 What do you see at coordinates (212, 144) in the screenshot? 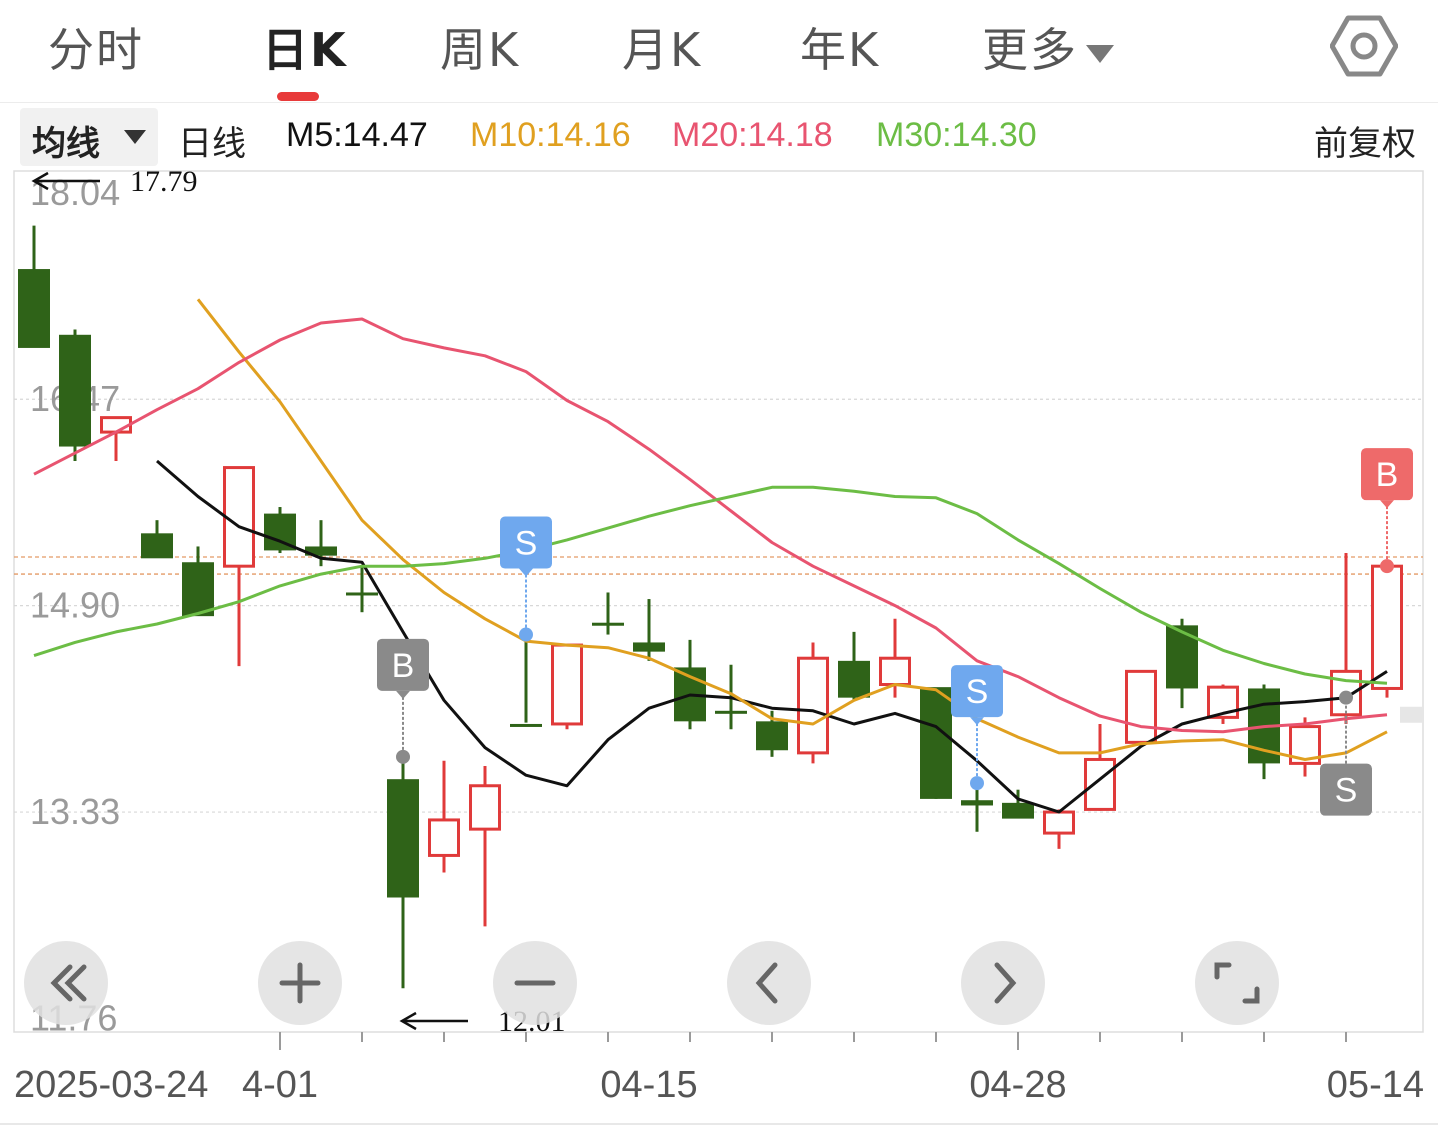
I see `period-label: 日线` at bounding box center [212, 144].